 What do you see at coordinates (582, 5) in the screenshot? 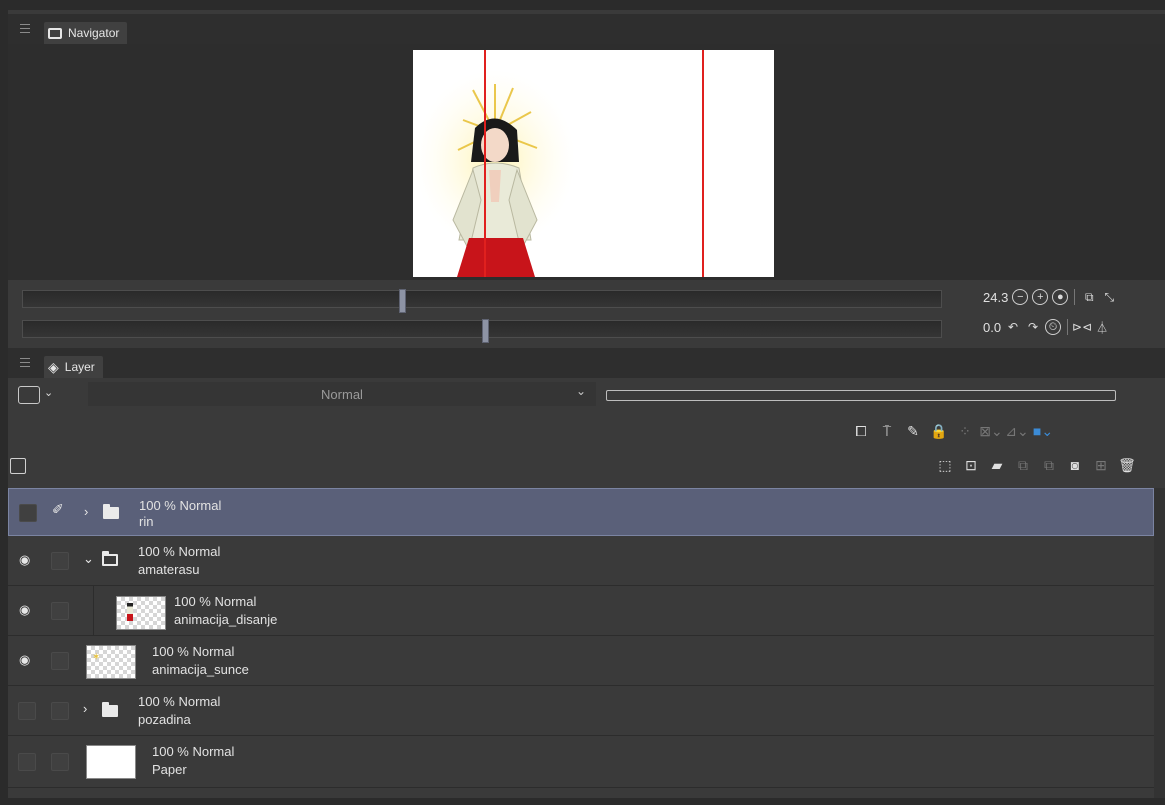
I see `window-top-edge` at bounding box center [582, 5].